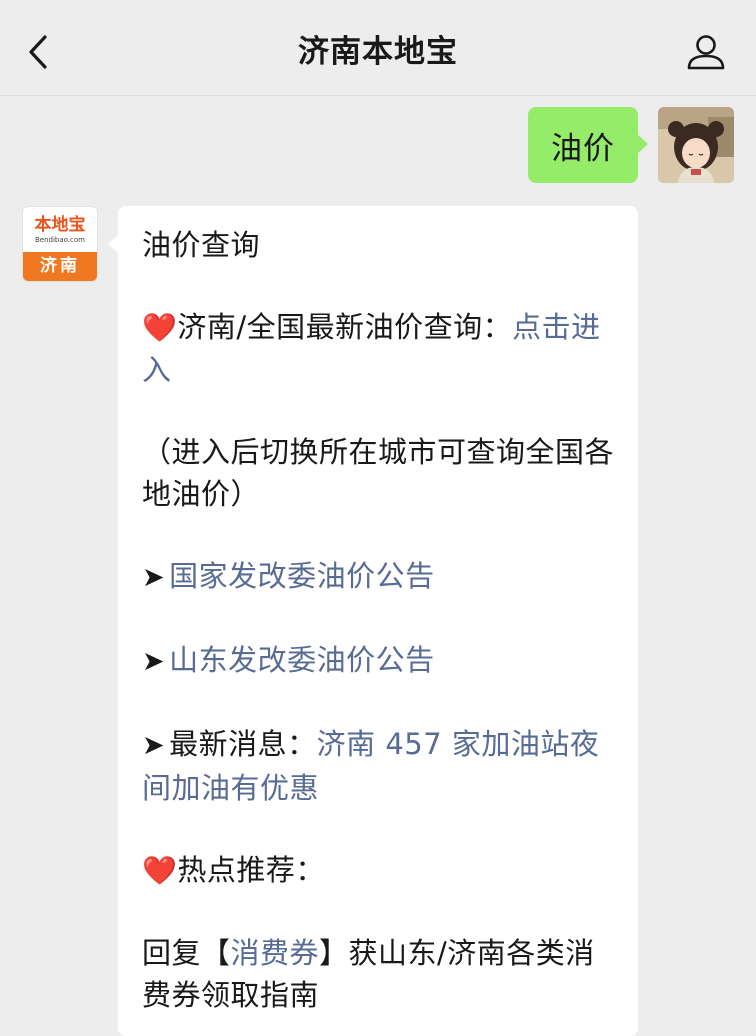  I want to click on switch-city-note: （进入后切换所在城市可查询全国各地油价）, so click(378, 473).